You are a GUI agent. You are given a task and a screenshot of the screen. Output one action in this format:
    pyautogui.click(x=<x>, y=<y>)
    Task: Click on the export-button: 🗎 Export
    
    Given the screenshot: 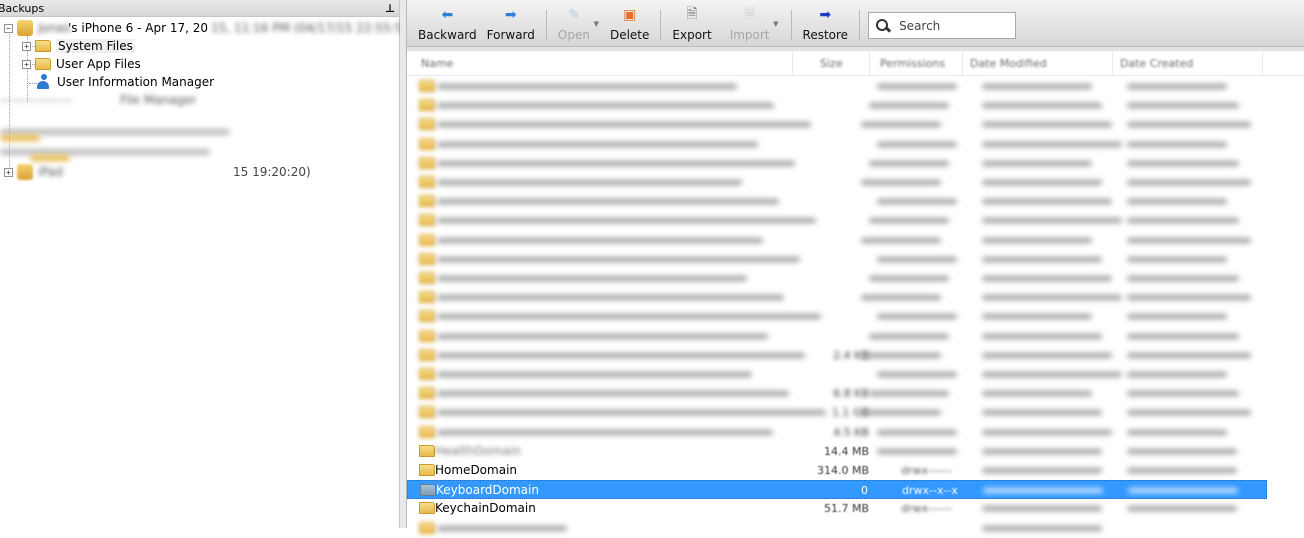 What is the action you would take?
    pyautogui.click(x=691, y=22)
    